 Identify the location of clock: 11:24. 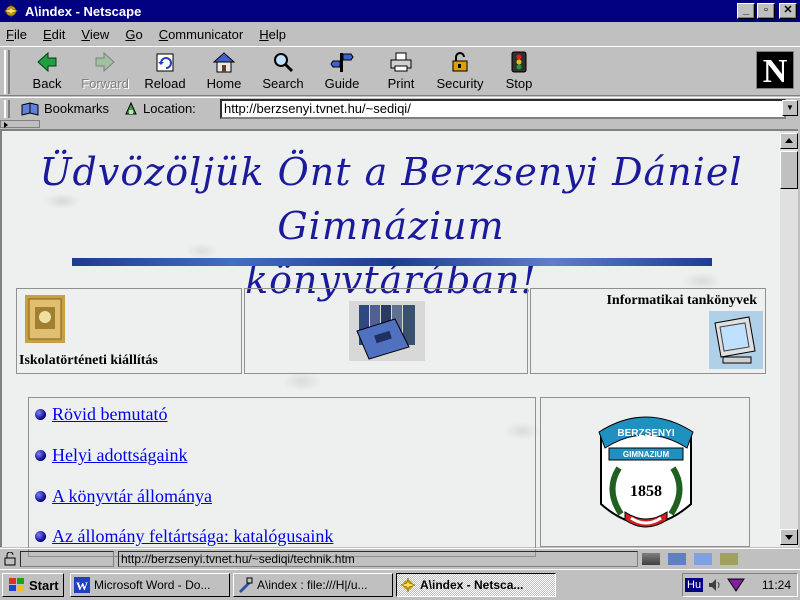
(776, 585).